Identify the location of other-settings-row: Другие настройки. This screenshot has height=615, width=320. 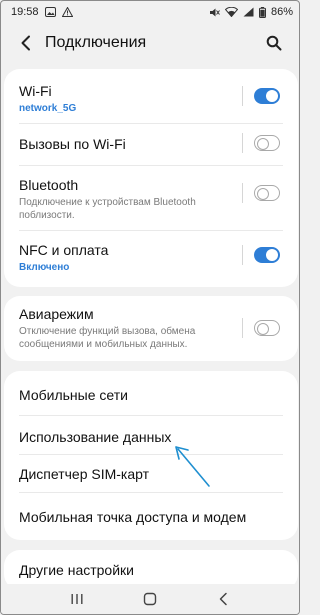
(151, 570).